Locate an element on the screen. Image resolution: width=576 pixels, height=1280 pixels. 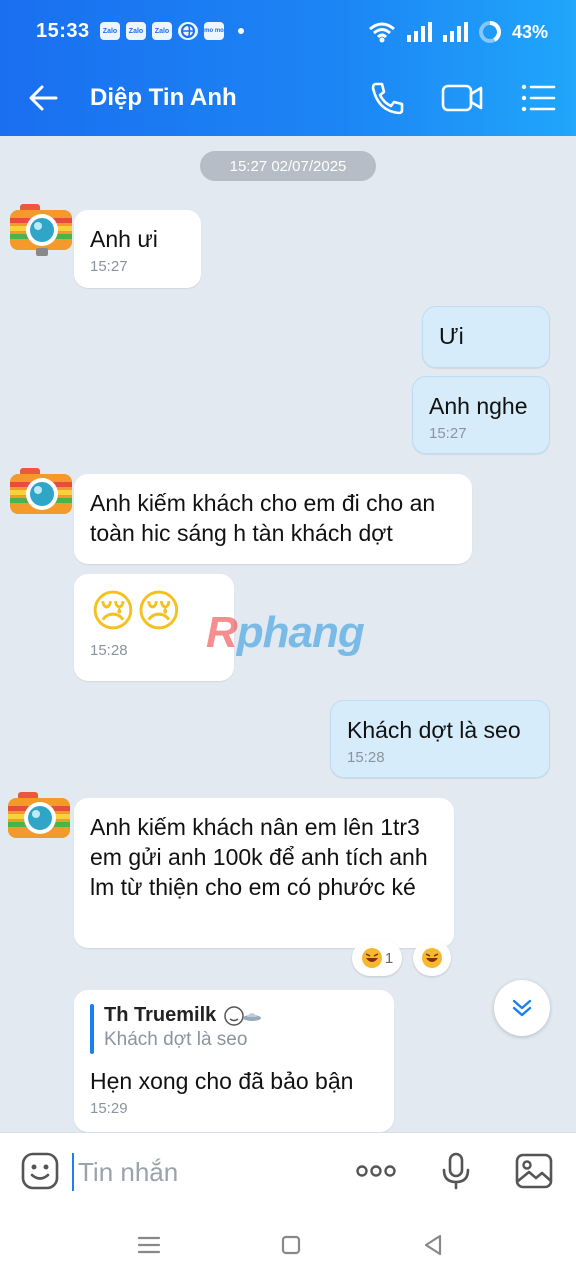
back-arrow-icon is located at coordinates (43, 98).